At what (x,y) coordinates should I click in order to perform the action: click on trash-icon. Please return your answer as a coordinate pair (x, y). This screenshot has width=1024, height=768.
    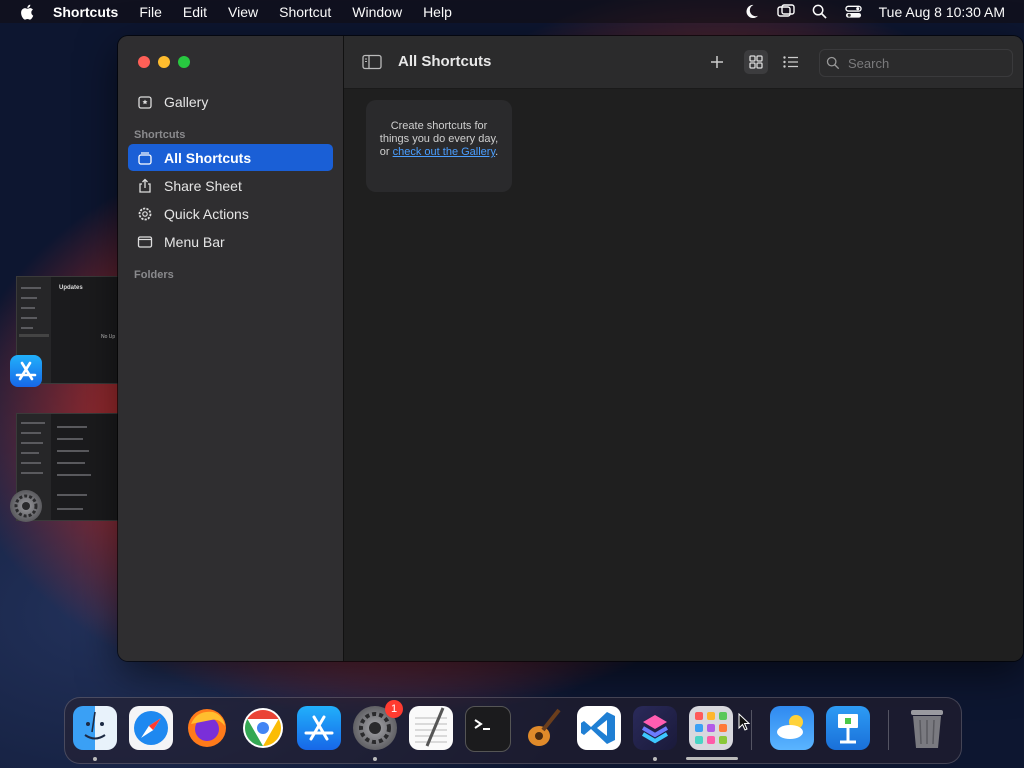
    Looking at the image, I should click on (927, 728).